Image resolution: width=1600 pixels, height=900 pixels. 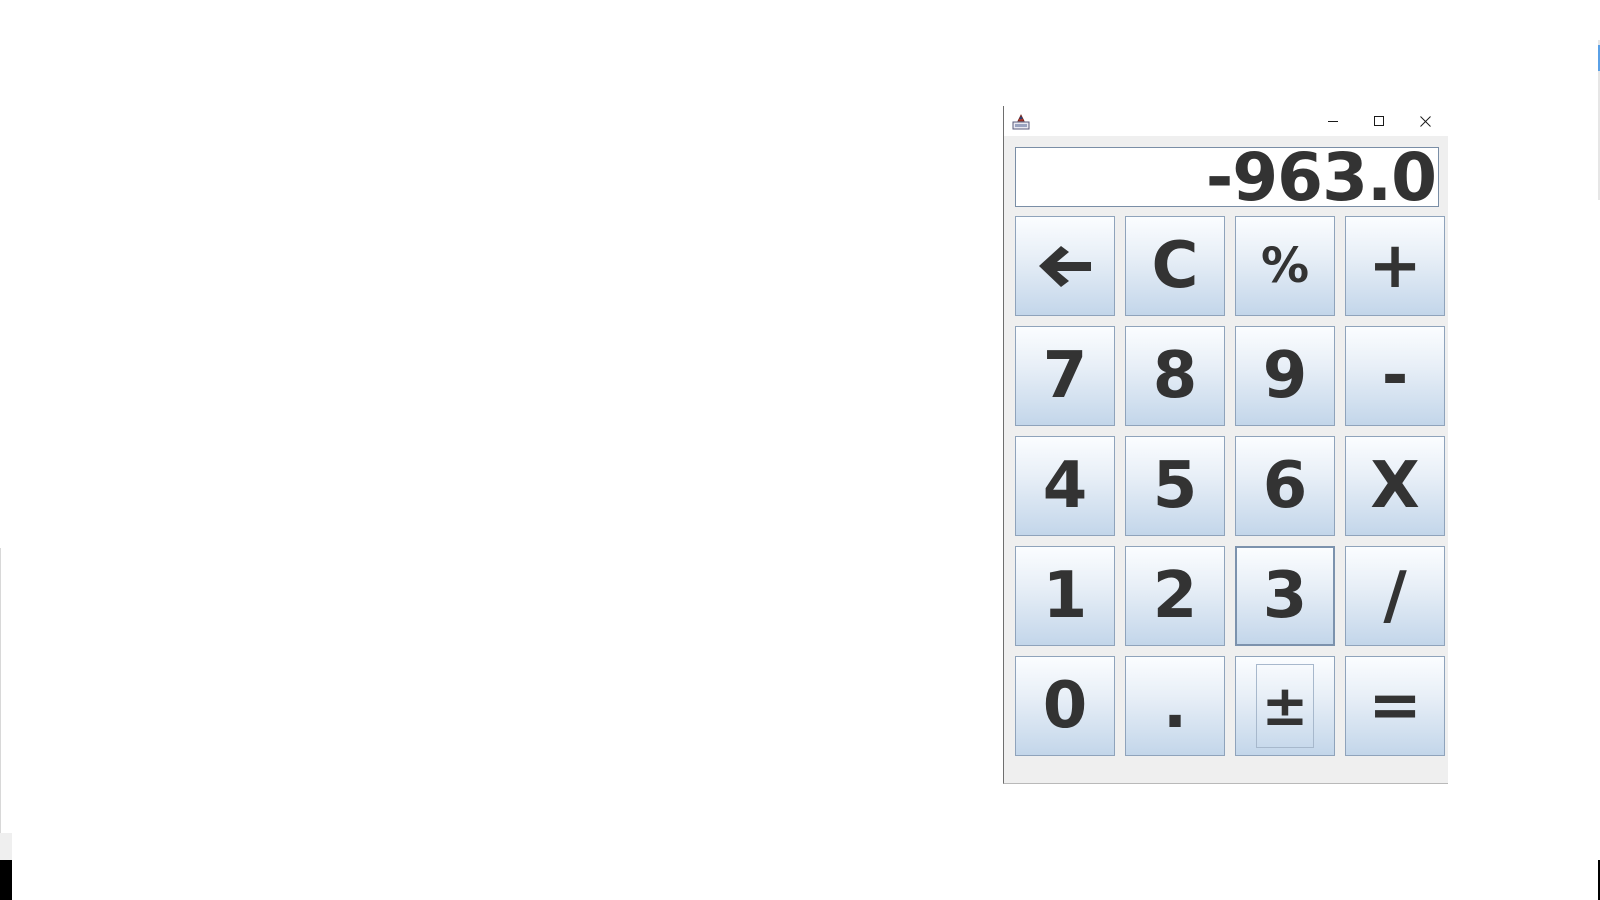 I want to click on key-label: %, so click(x=1285, y=266).